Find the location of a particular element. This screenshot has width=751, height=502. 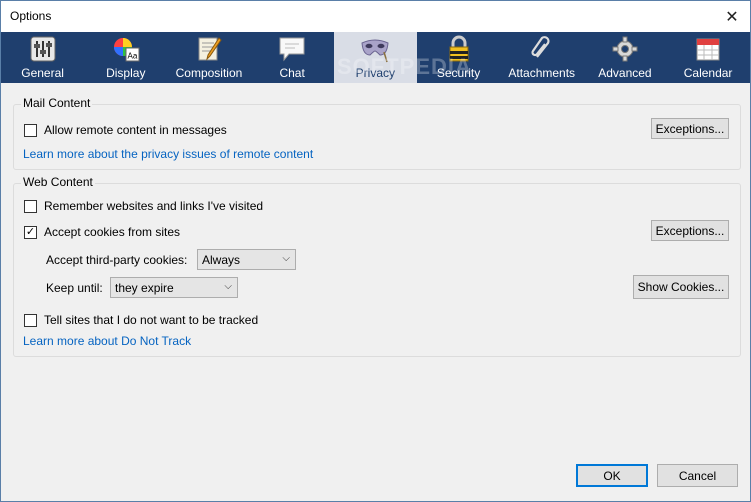

mask-icon is located at coordinates (375, 51).